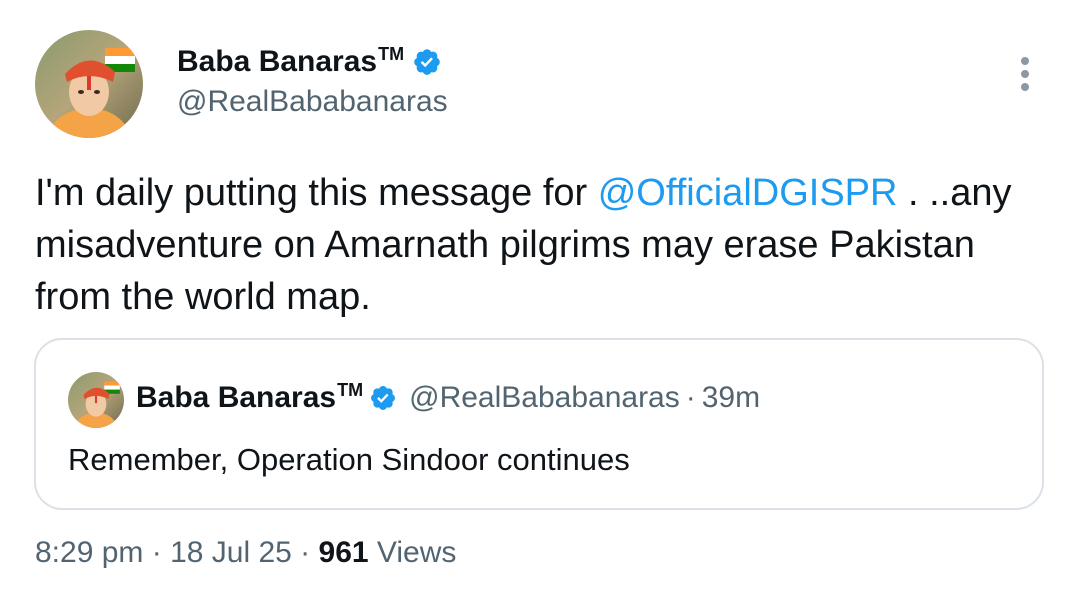 This screenshot has height=604, width=1080. I want to click on author-name-row: Baba Banaras TM, so click(309, 62).